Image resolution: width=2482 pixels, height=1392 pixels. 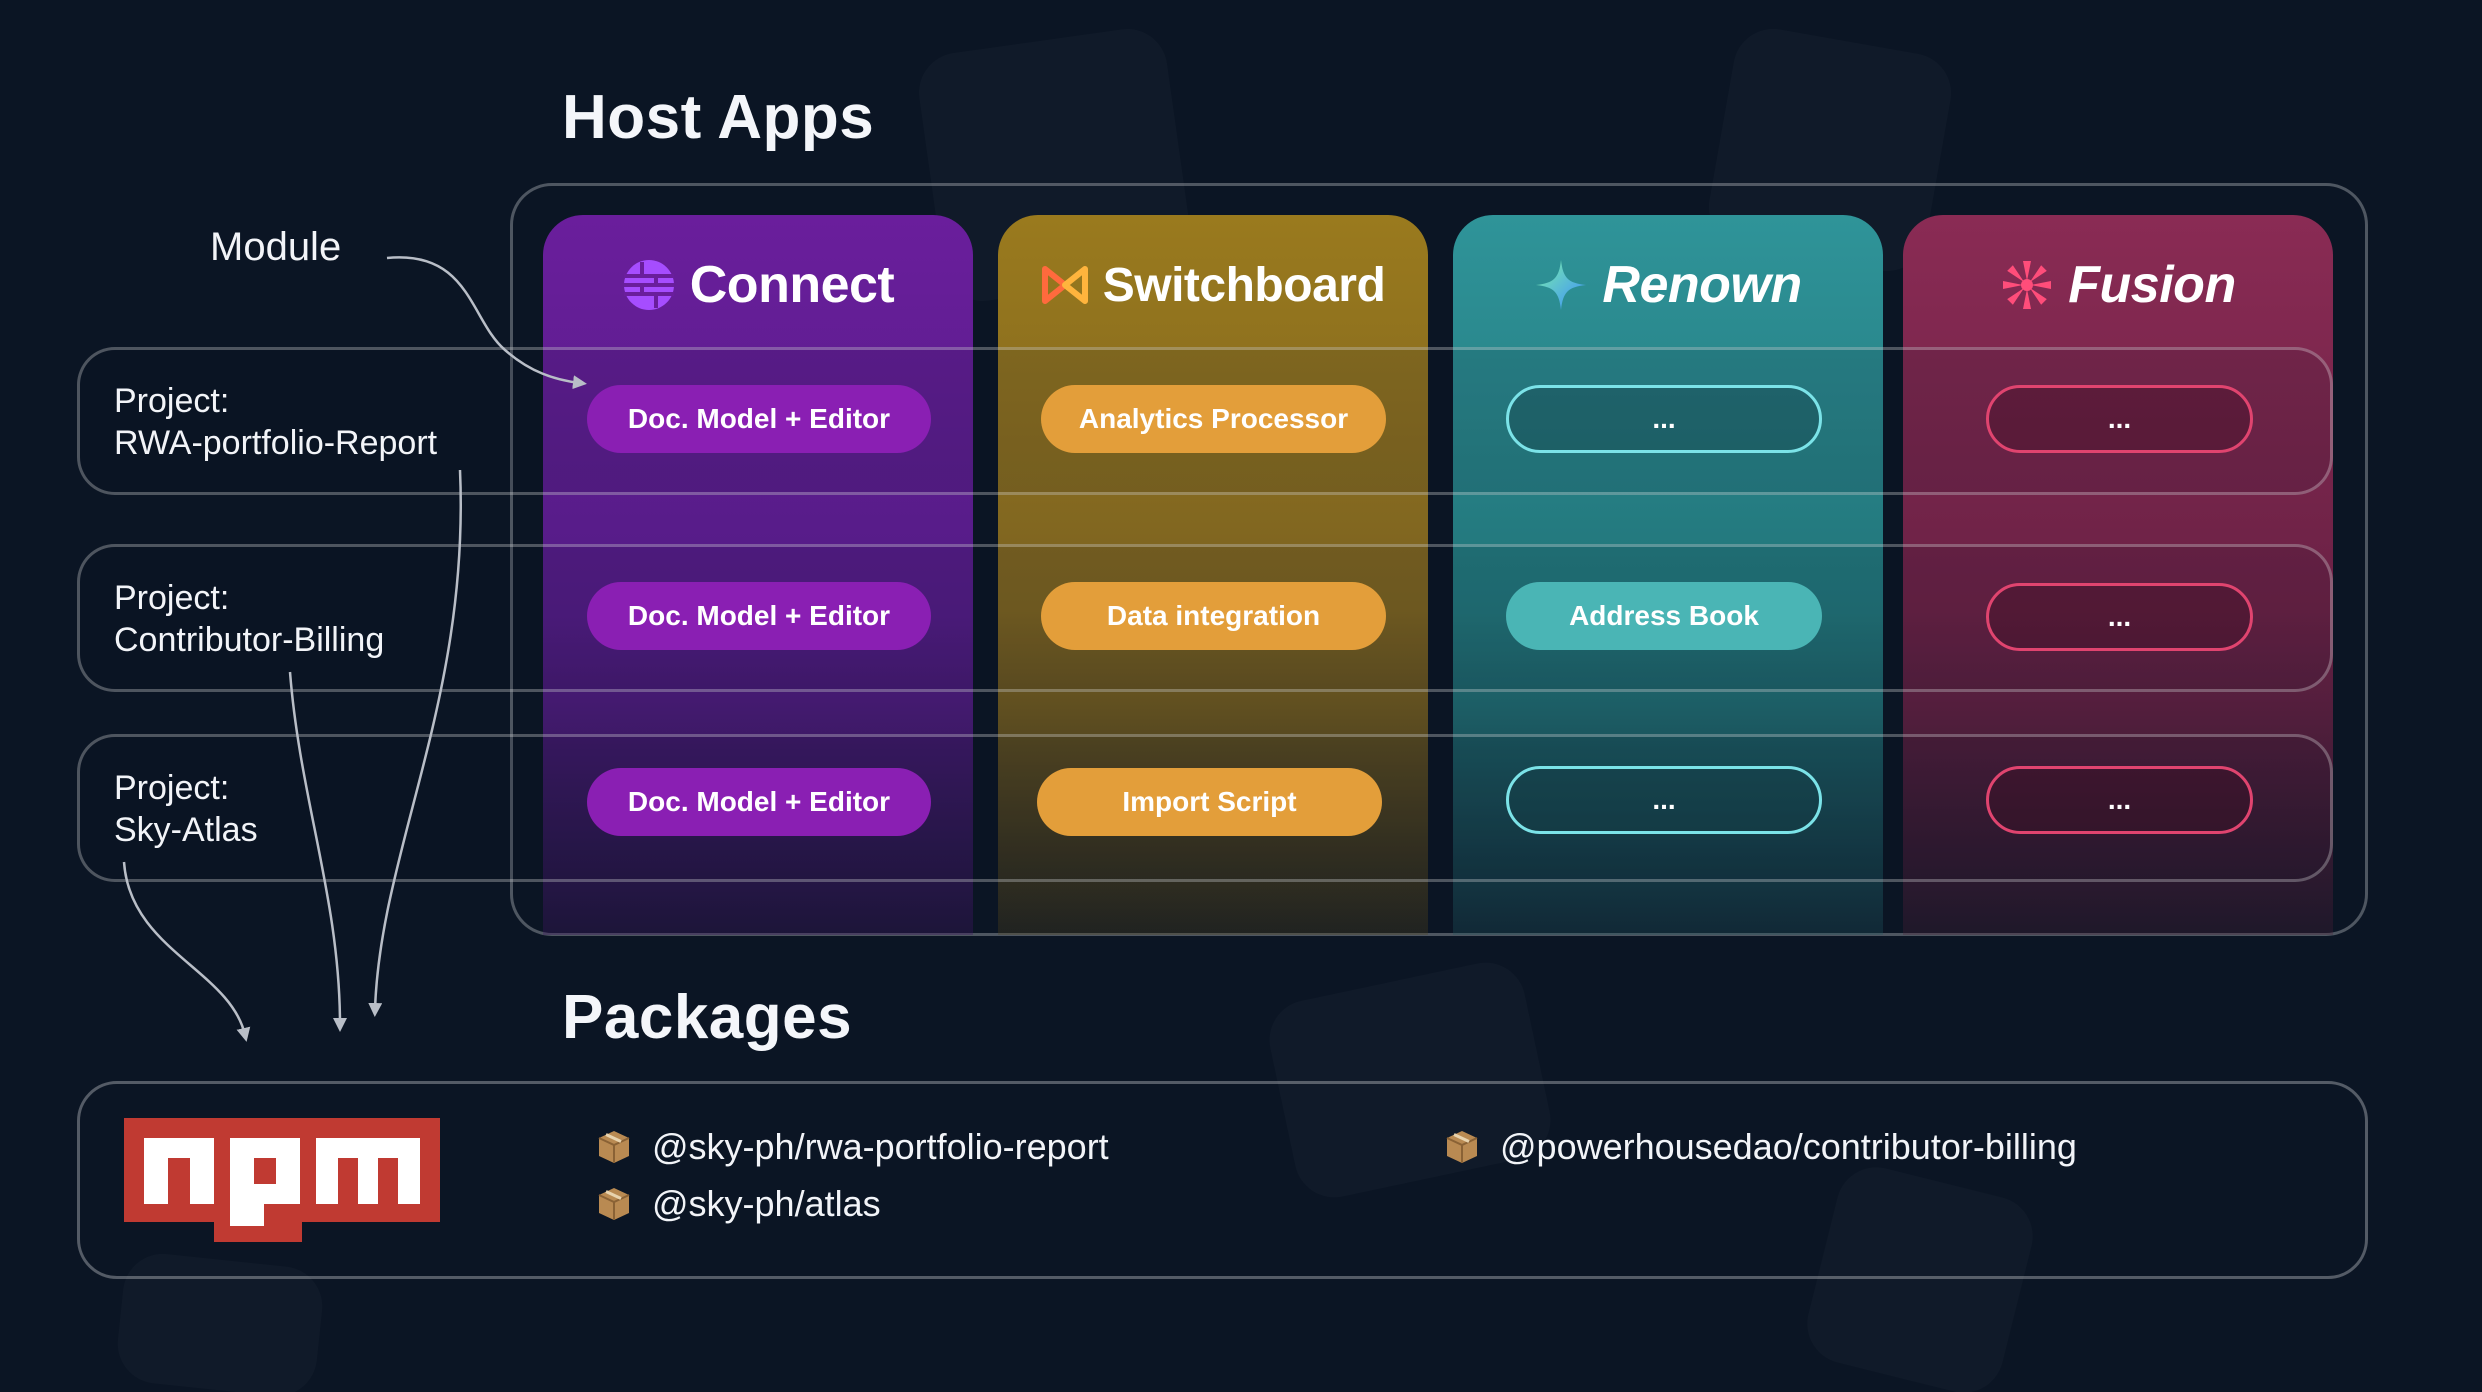 What do you see at coordinates (1561, 285) in the screenshot?
I see `sparkle-icon` at bounding box center [1561, 285].